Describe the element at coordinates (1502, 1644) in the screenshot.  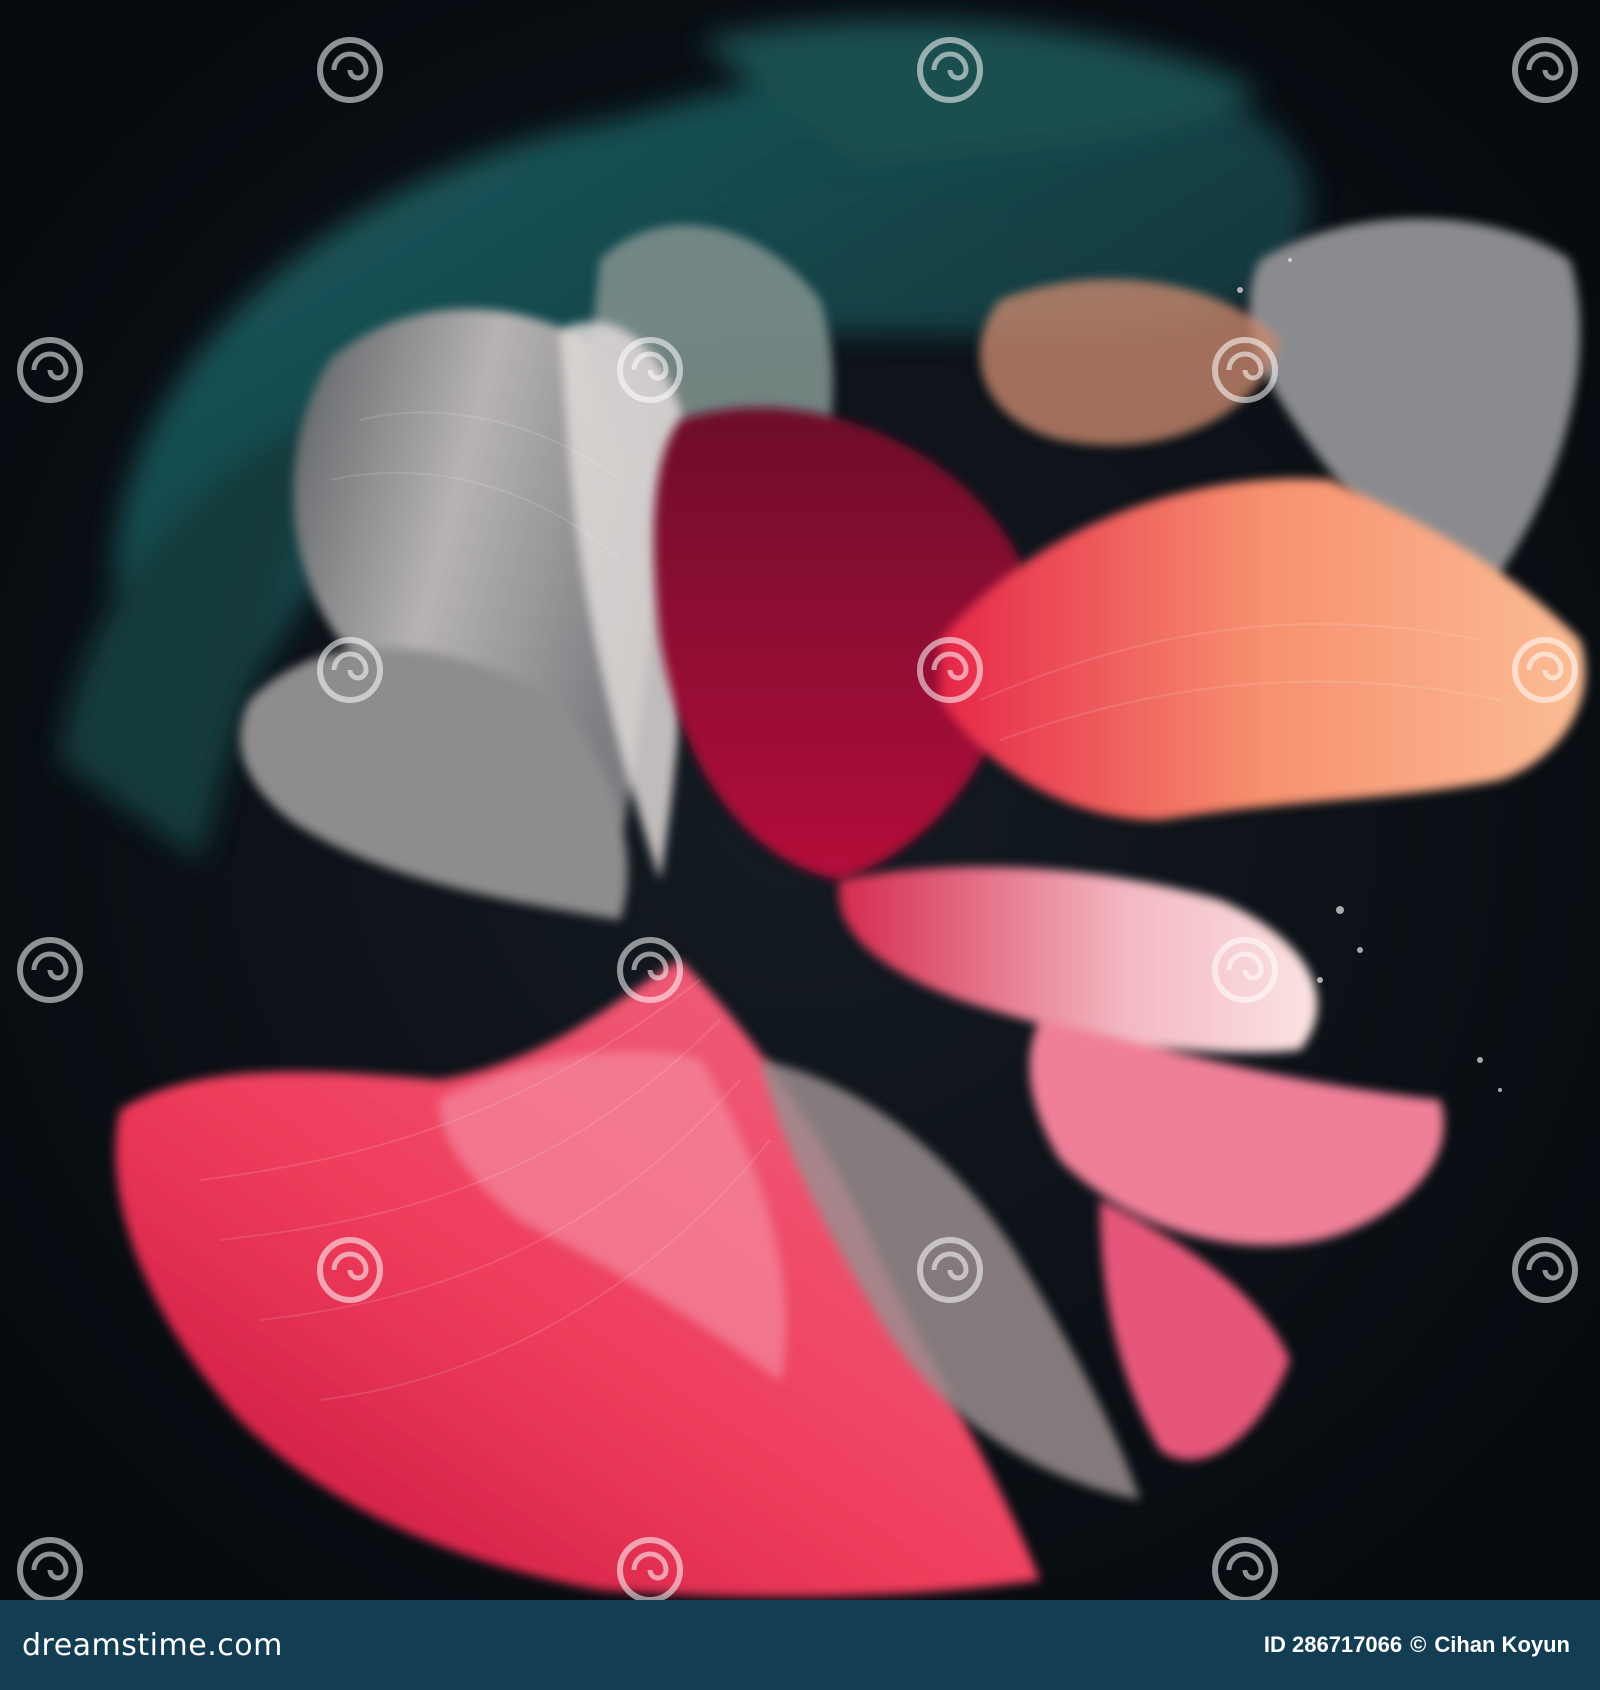
I see `author-name: Cihan Koyun` at that location.